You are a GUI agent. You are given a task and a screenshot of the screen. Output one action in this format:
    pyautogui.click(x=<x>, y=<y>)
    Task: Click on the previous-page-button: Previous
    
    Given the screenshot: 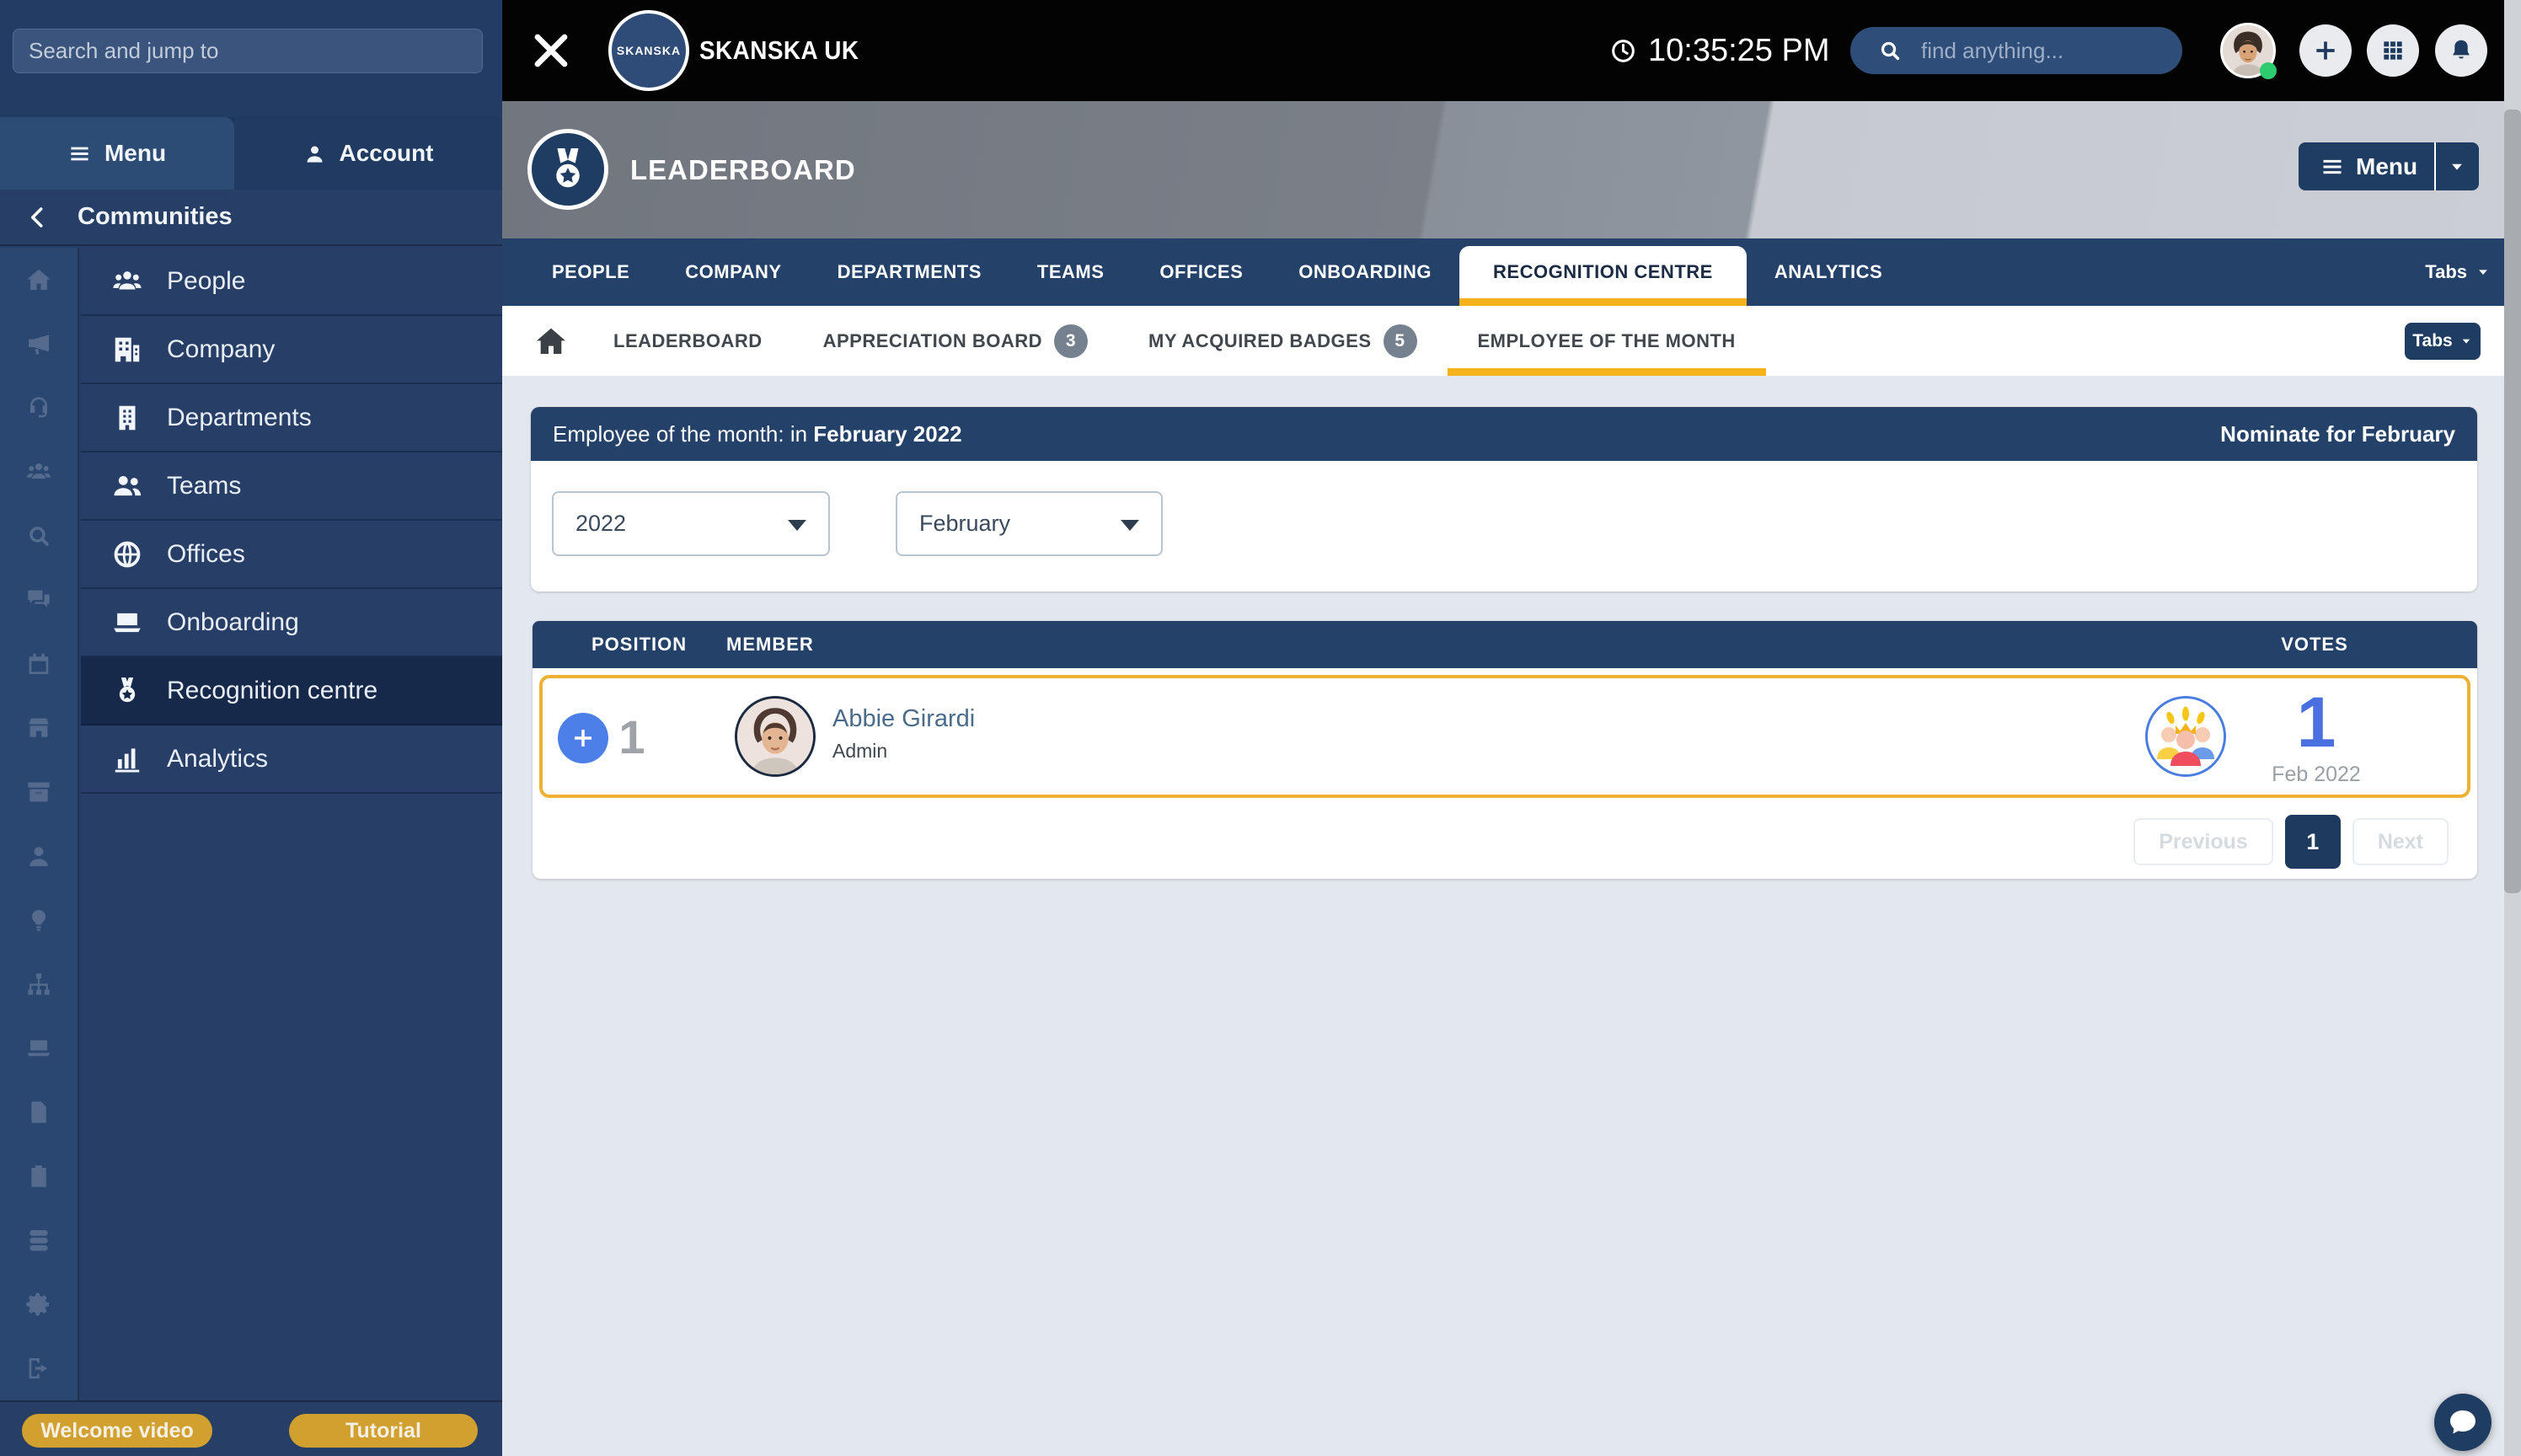 What is the action you would take?
    pyautogui.click(x=2203, y=841)
    